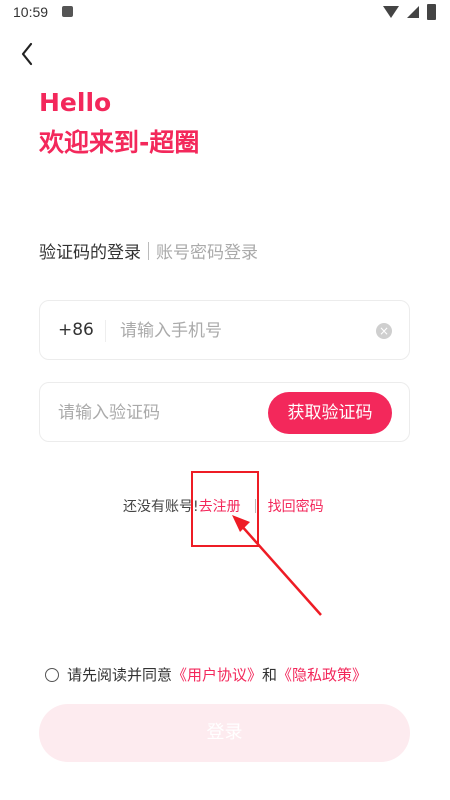 The width and height of the screenshot is (450, 800). I want to click on tab-divider, so click(148, 250).